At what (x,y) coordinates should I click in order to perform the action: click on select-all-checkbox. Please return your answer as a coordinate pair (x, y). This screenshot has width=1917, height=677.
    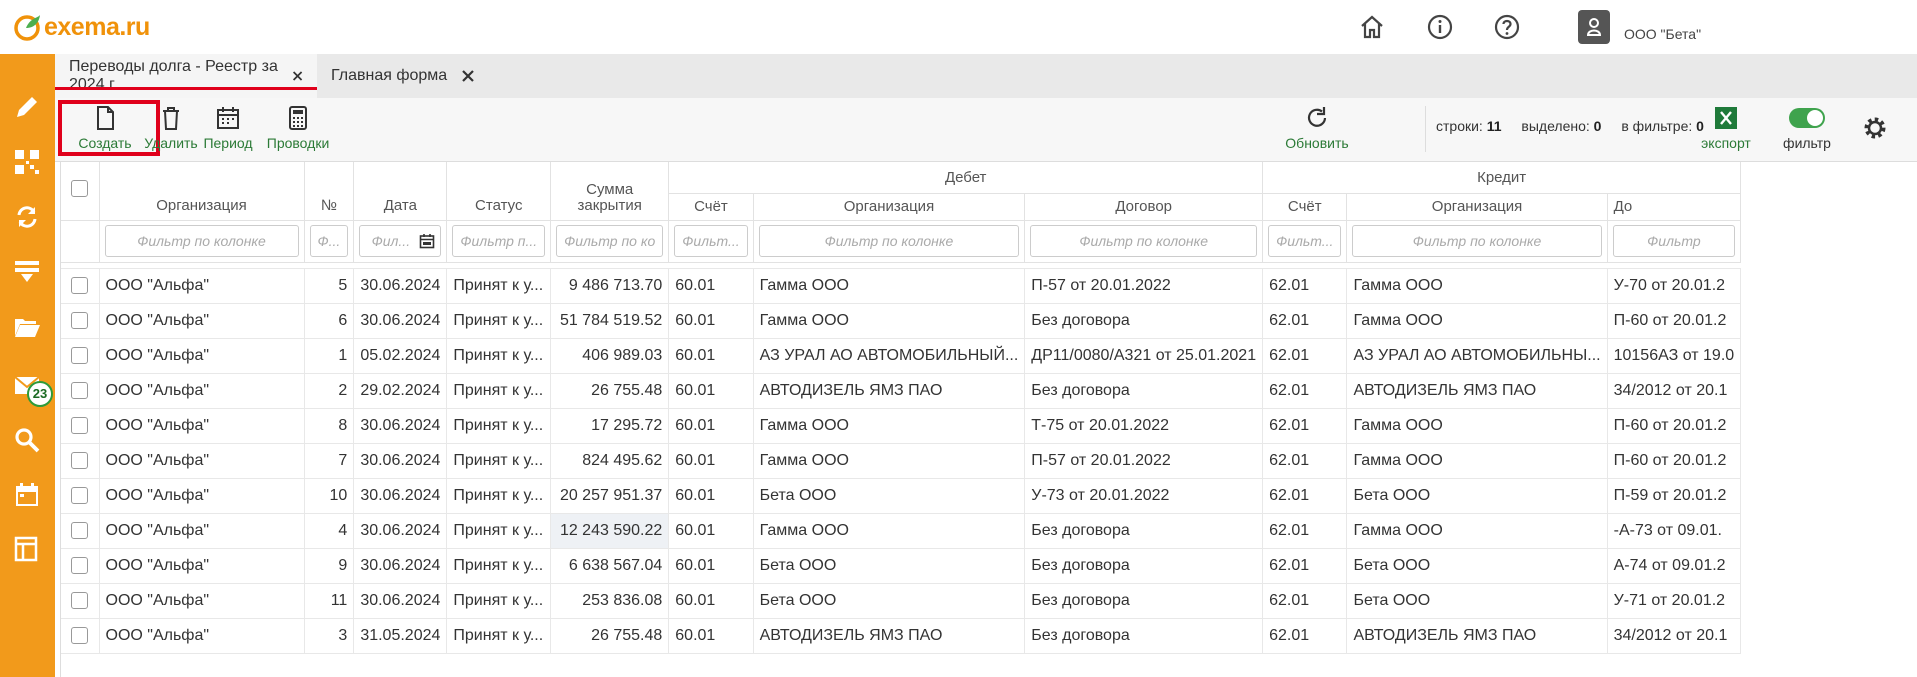
    Looking at the image, I should click on (80, 188).